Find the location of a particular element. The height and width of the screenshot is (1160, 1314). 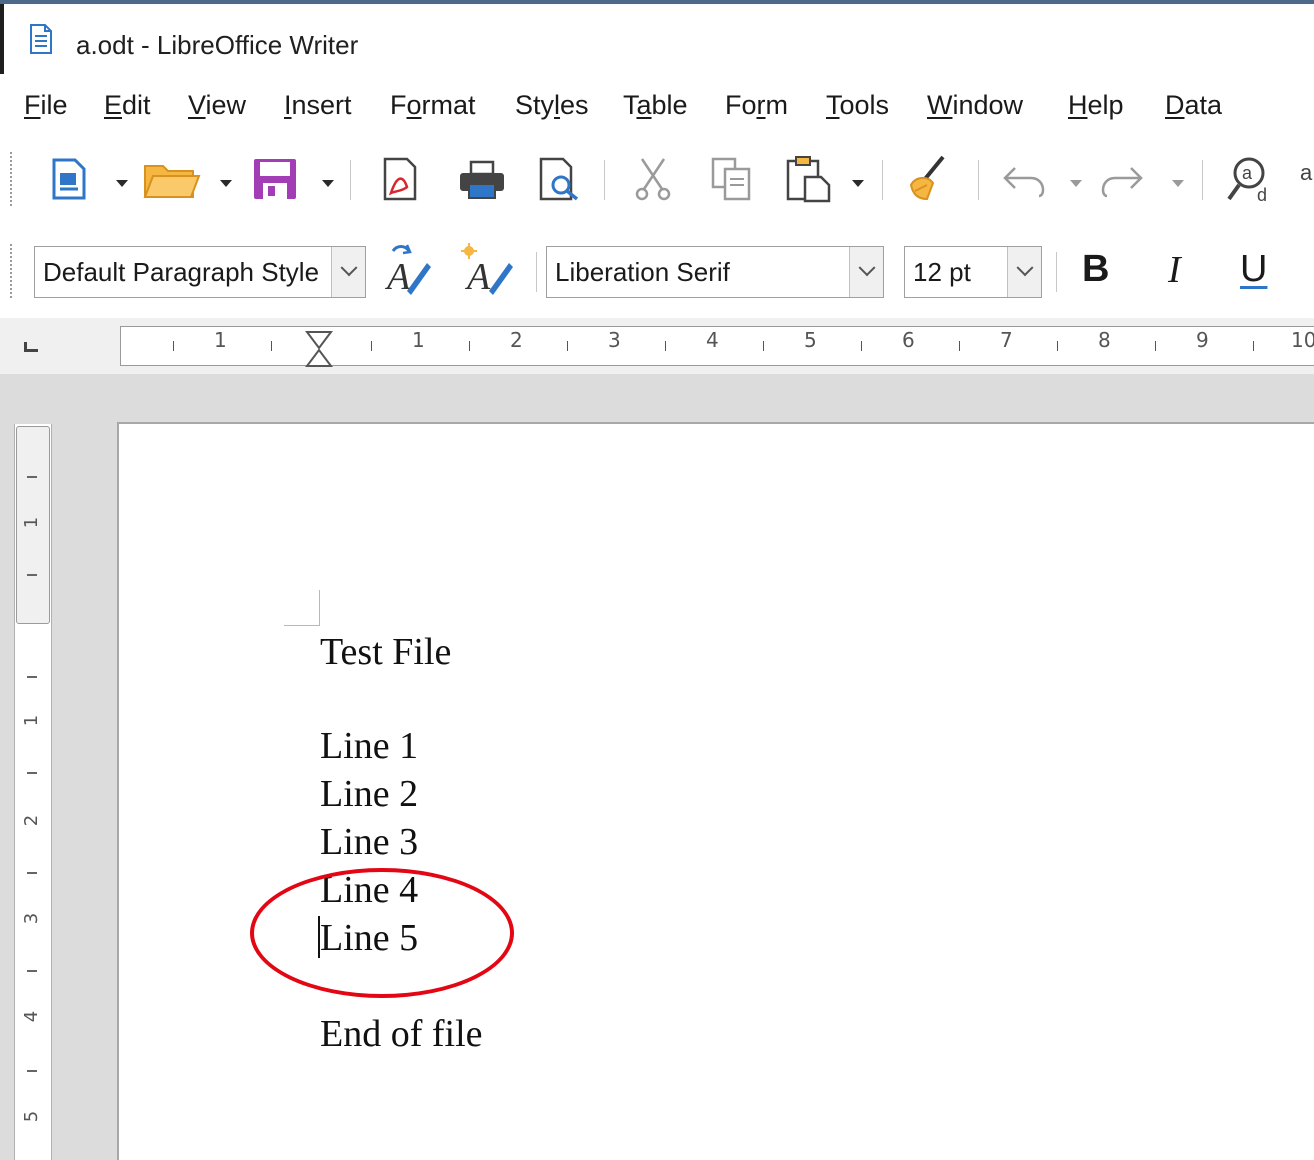

menu-styles: Styles is located at coordinates (552, 105).